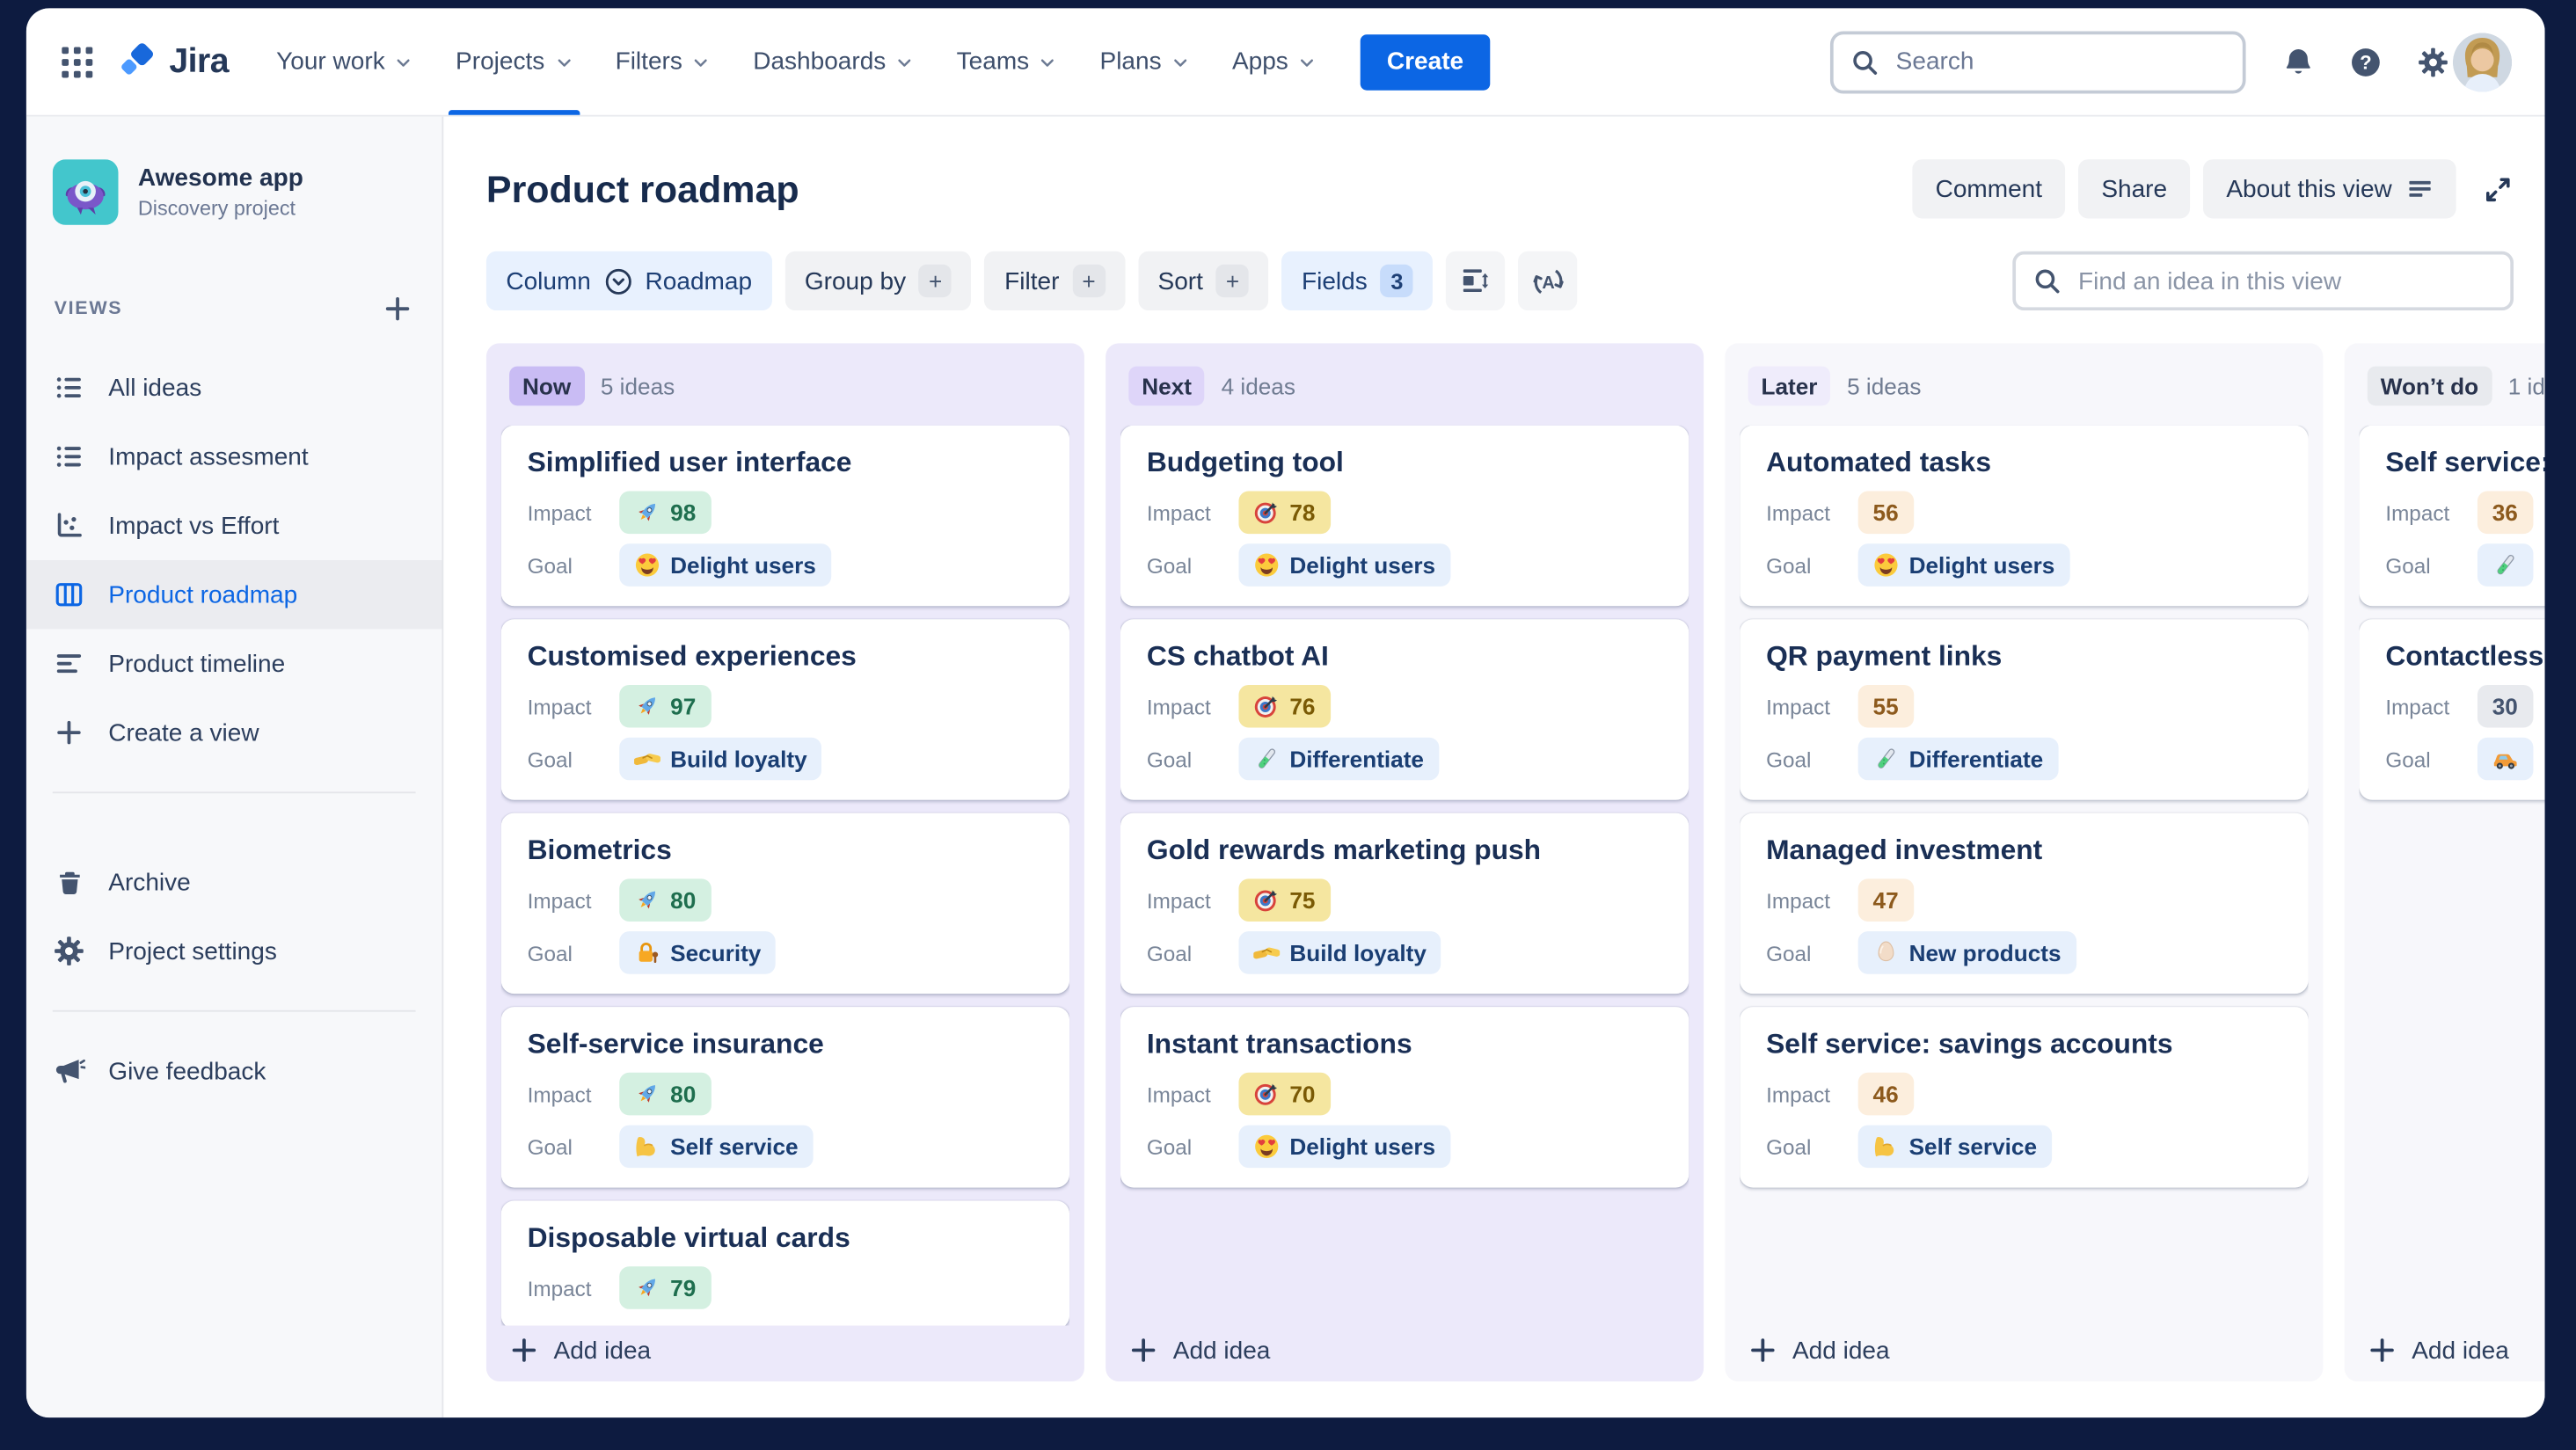 This screenshot has height=1450, width=2576. I want to click on impact-chip: 79, so click(665, 1287).